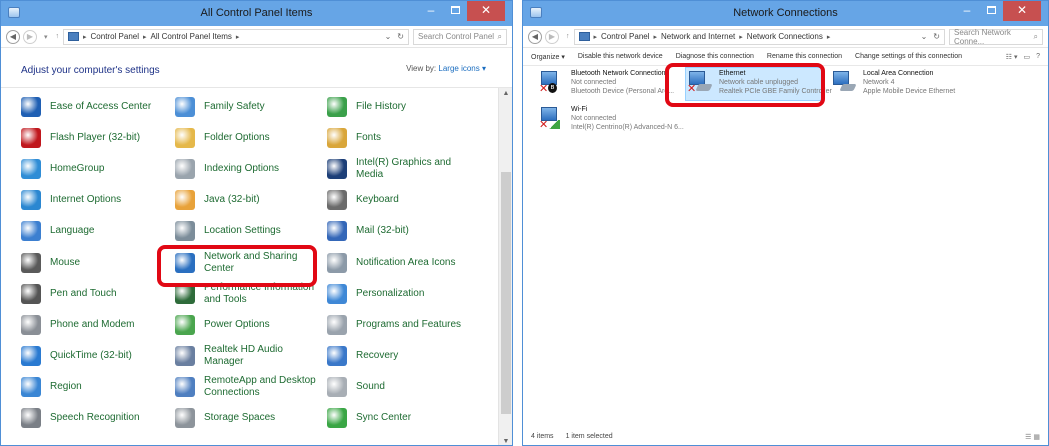  I want to click on diagnose-button: Diagnose this connection, so click(715, 56).